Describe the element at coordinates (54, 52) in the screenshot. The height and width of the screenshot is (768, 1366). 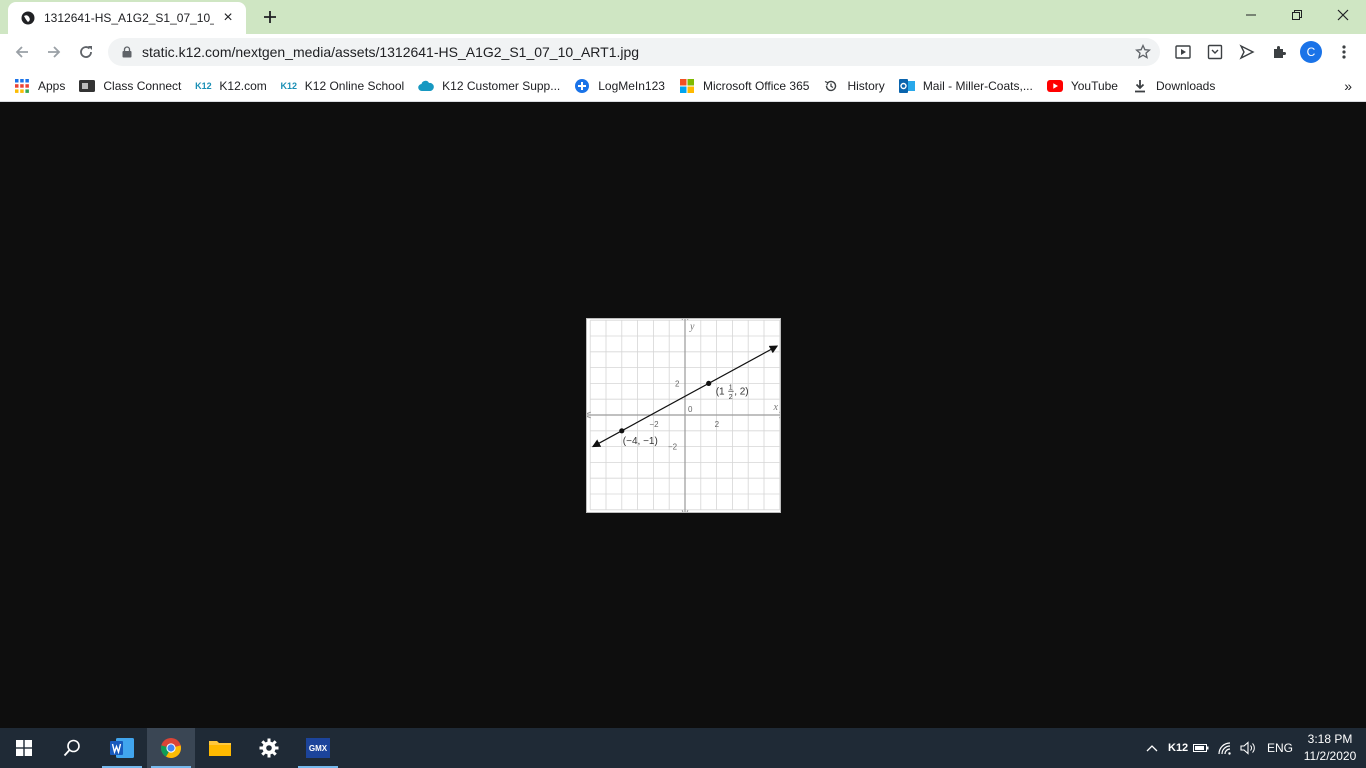
I see `forward-button` at that location.